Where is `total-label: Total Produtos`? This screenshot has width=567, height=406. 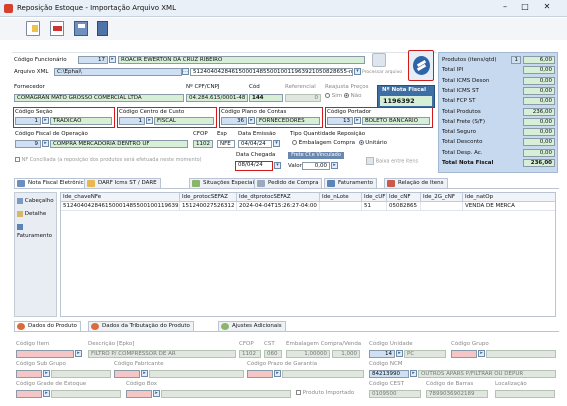 total-label: Total Produtos is located at coordinates (461, 111).